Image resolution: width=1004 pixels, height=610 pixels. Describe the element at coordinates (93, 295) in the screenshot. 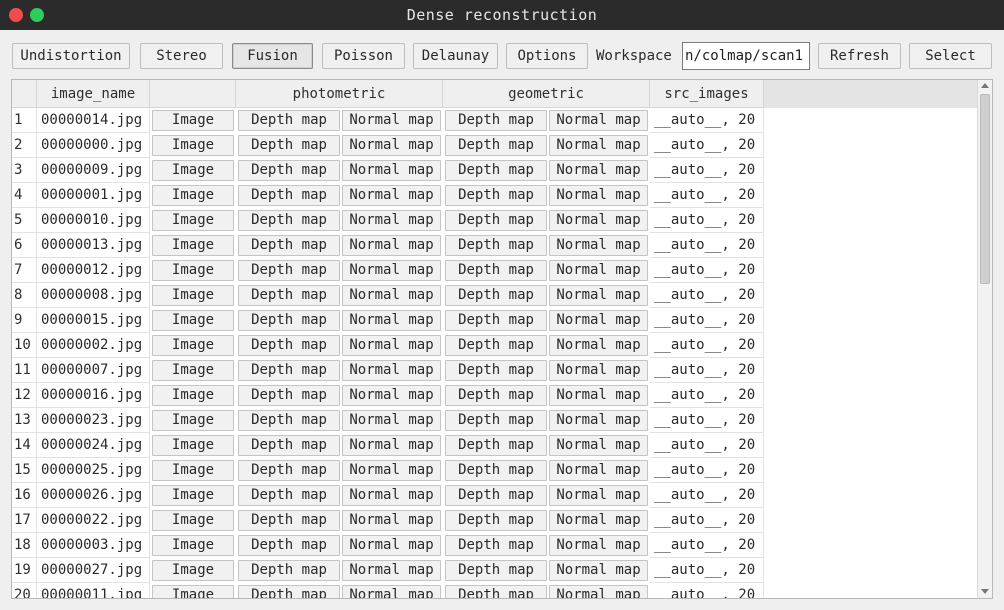

I see `image-name-cell: 00000008.jpg` at that location.